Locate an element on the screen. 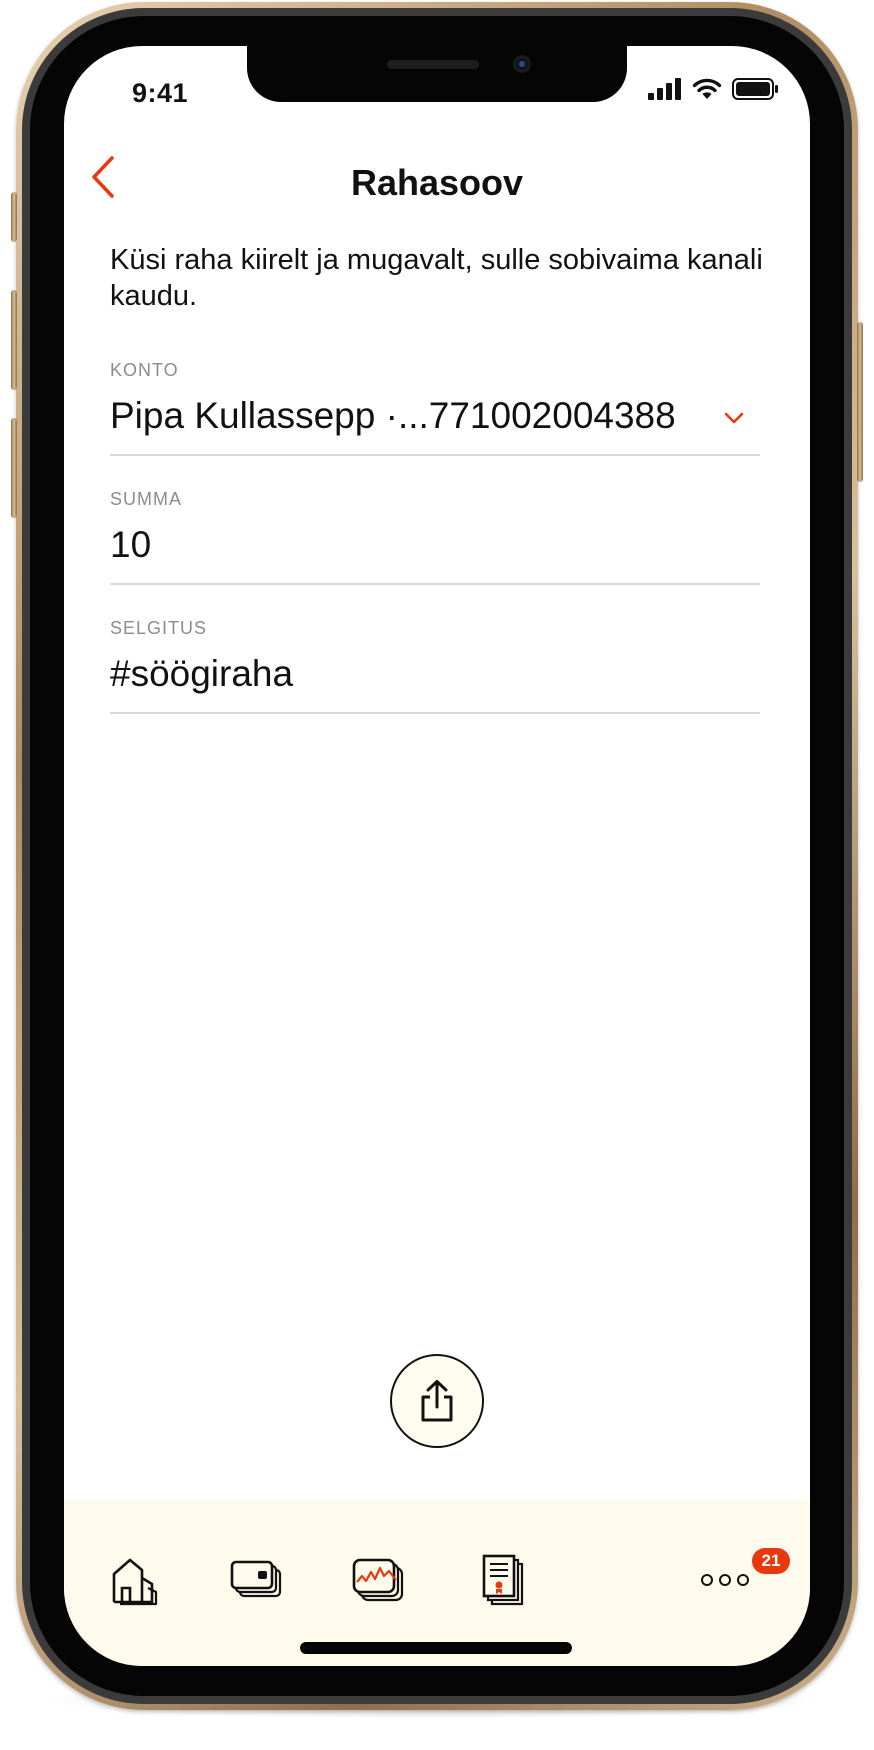 The height and width of the screenshot is (1750, 874). account-selector: KONTO Pipa Kullassepp ·...771002004388 is located at coordinates (435, 408).